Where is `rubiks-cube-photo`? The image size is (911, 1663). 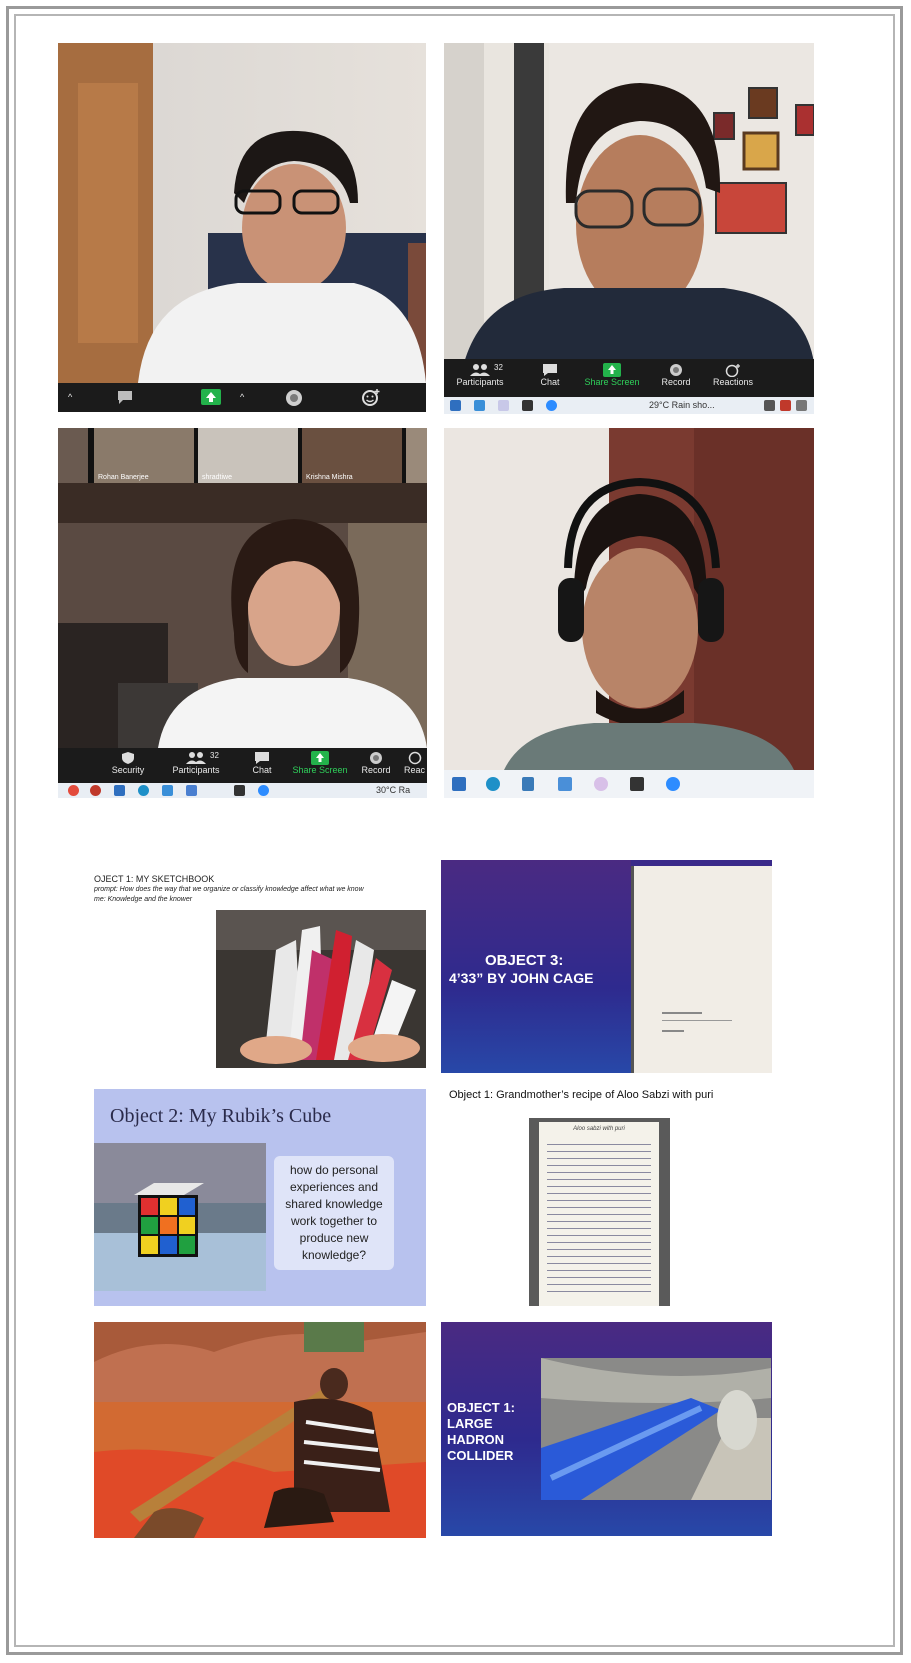 rubiks-cube-photo is located at coordinates (180, 1217).